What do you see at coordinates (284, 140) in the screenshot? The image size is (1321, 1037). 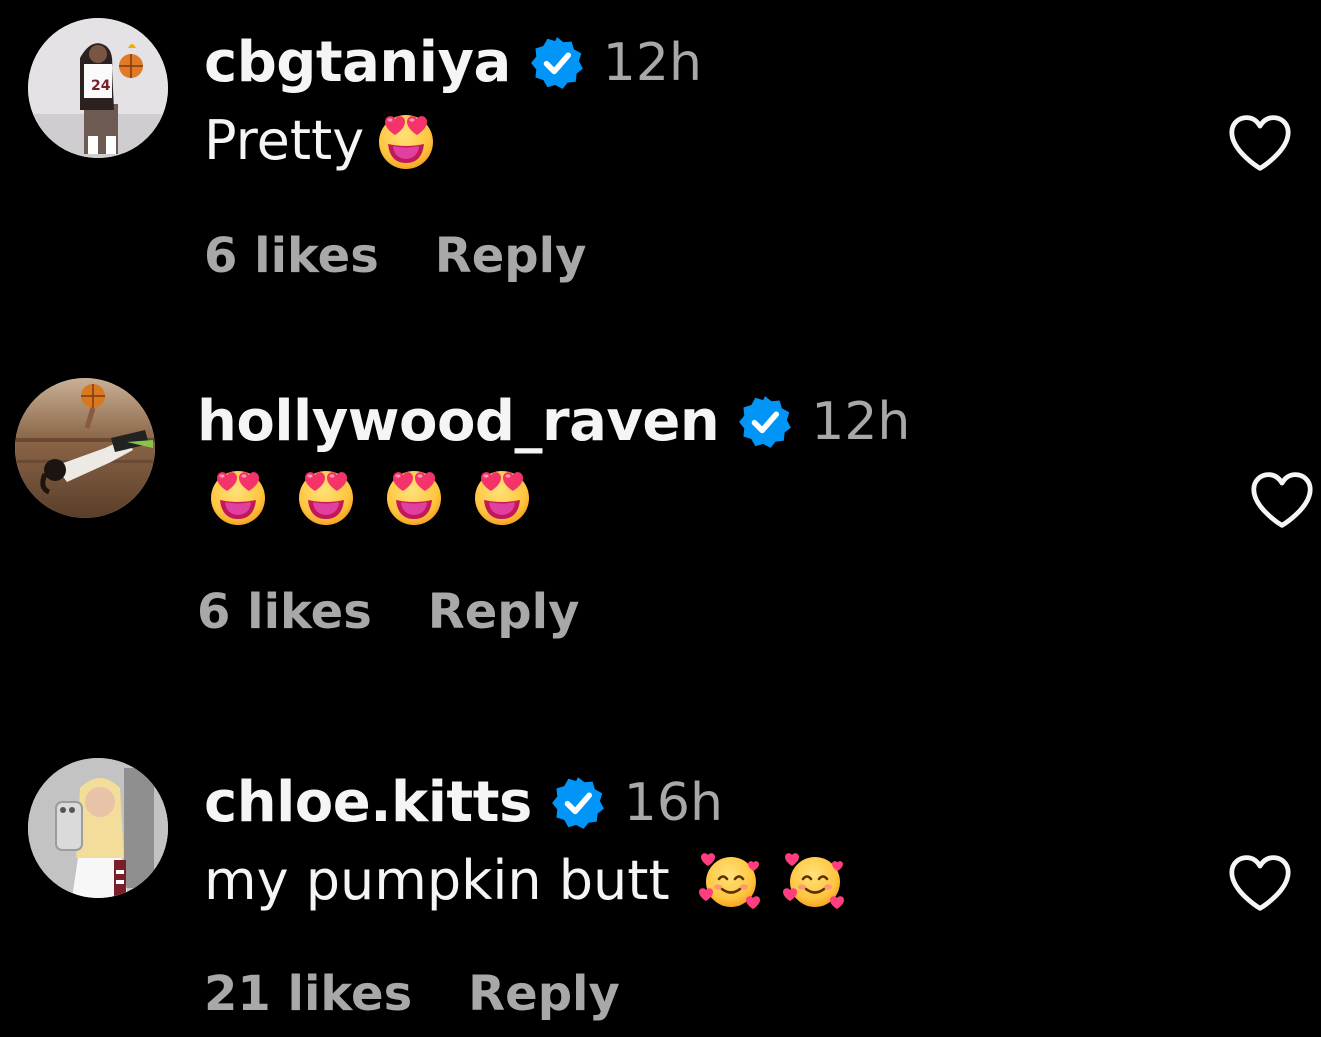 I see `comment-text-content: Pretty` at bounding box center [284, 140].